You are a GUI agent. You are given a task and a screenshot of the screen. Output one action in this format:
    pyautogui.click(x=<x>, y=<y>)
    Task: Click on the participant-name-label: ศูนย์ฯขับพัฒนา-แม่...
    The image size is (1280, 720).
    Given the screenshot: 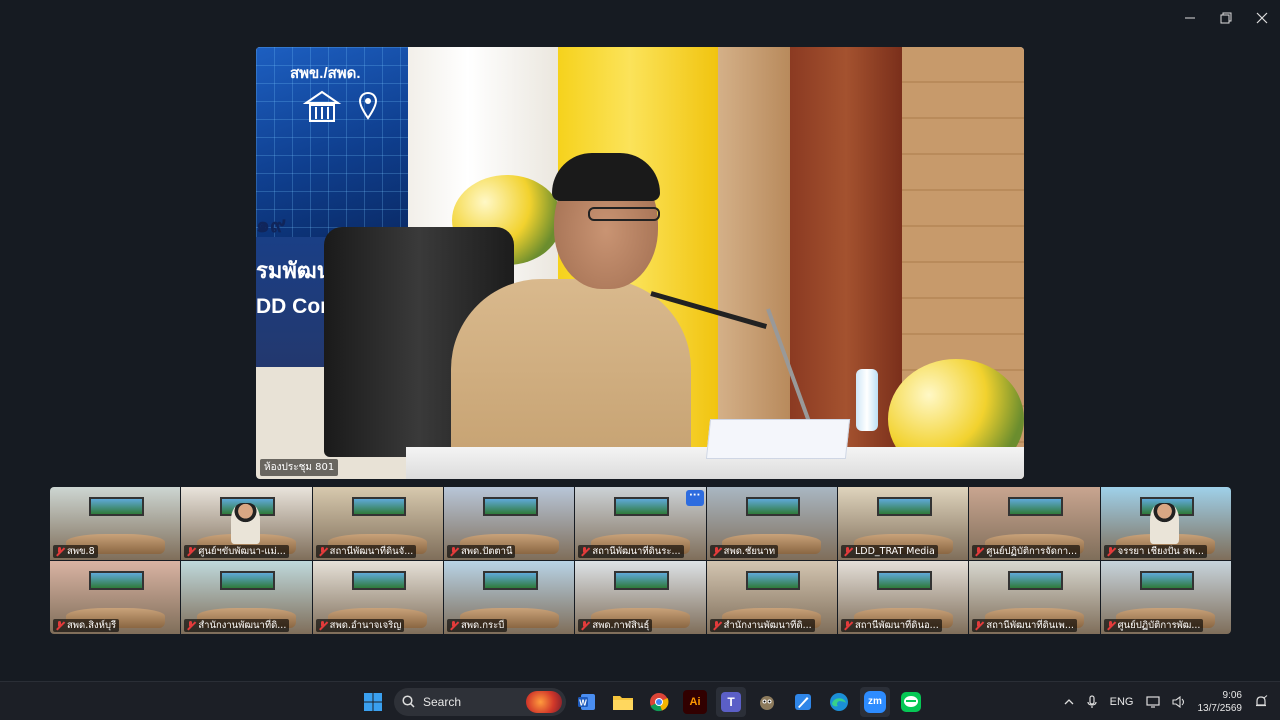 What is the action you would take?
    pyautogui.click(x=236, y=551)
    